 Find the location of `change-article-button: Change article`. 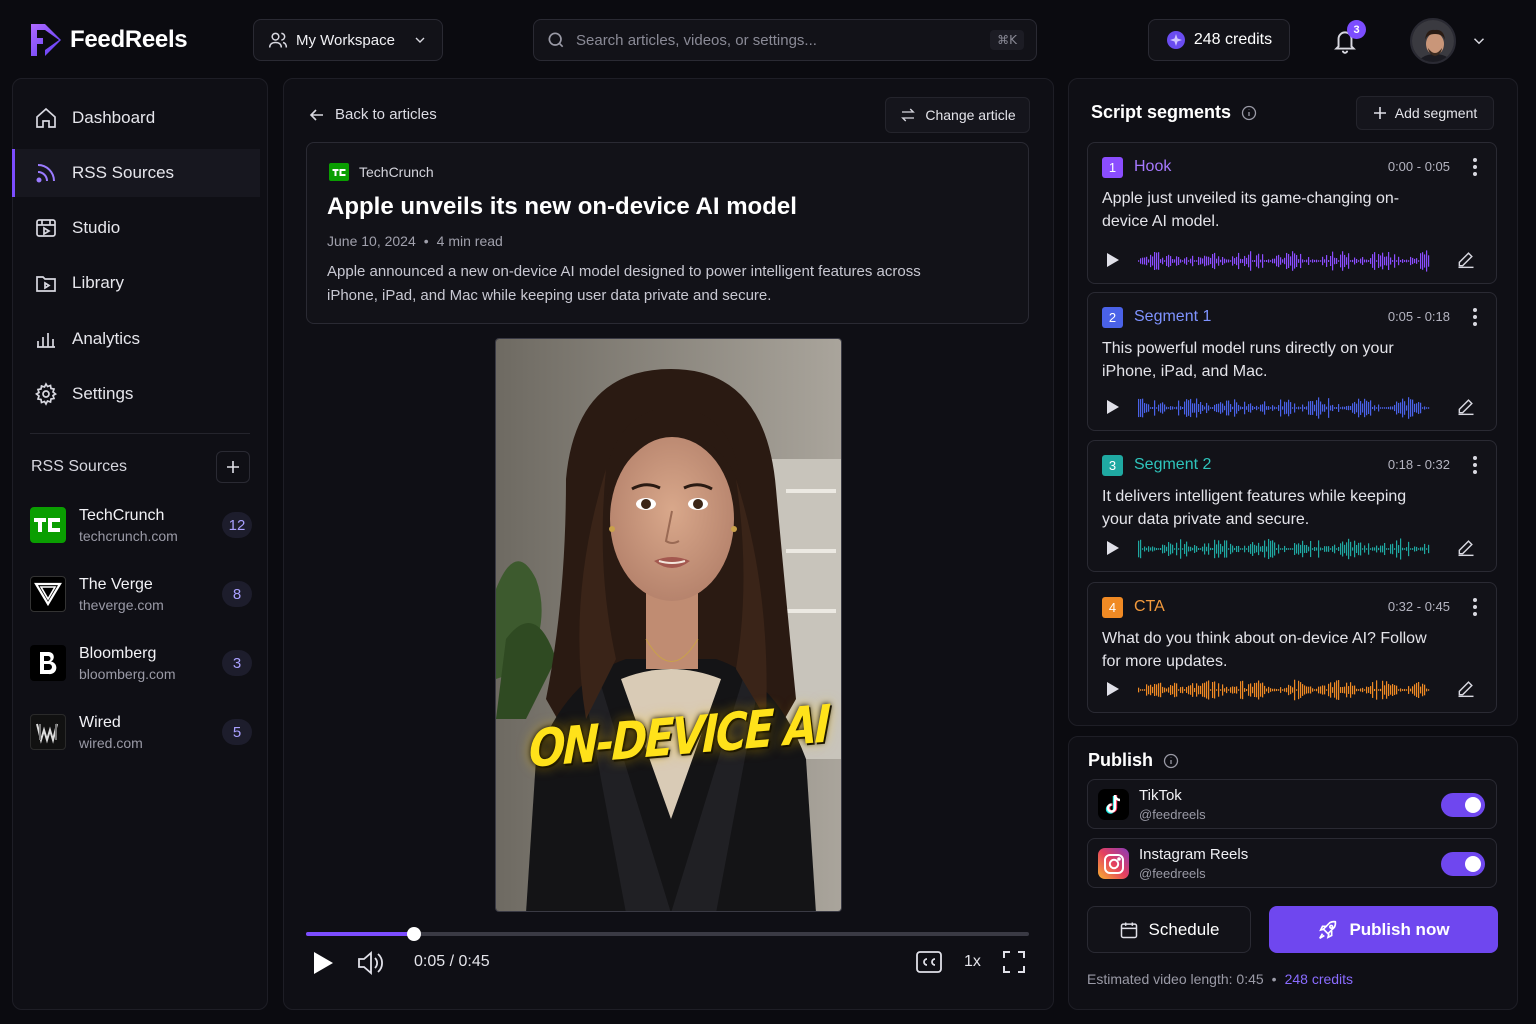

change-article-button: Change article is located at coordinates (957, 115).